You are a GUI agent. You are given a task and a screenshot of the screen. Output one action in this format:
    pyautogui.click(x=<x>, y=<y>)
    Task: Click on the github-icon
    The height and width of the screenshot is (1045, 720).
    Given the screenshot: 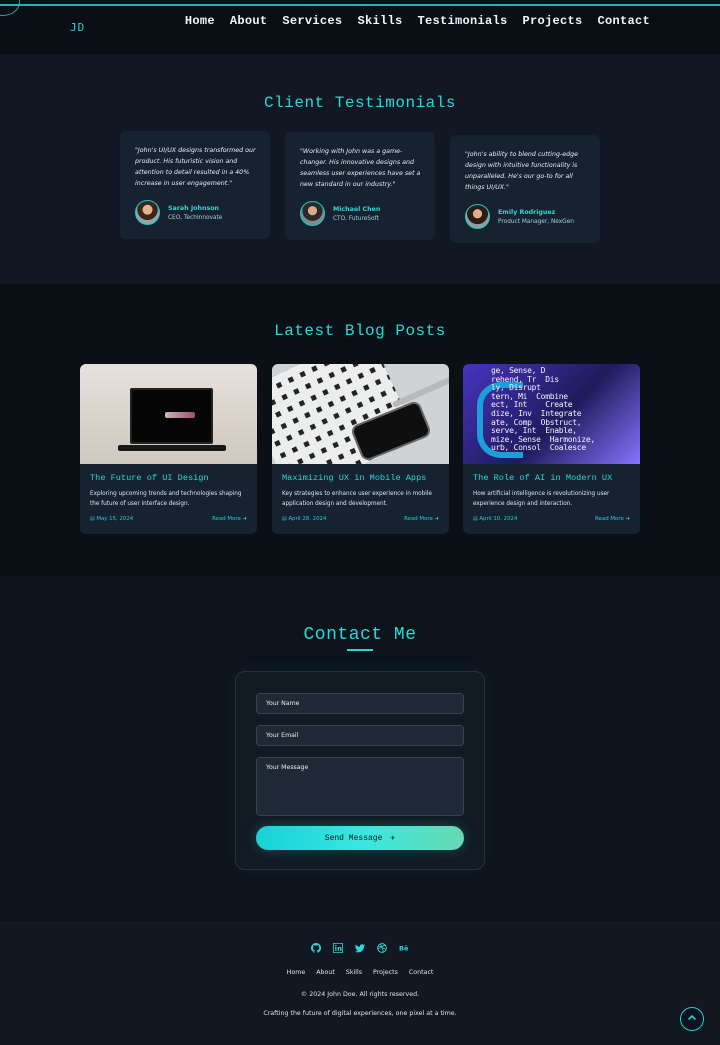 What is the action you would take?
    pyautogui.click(x=316, y=948)
    